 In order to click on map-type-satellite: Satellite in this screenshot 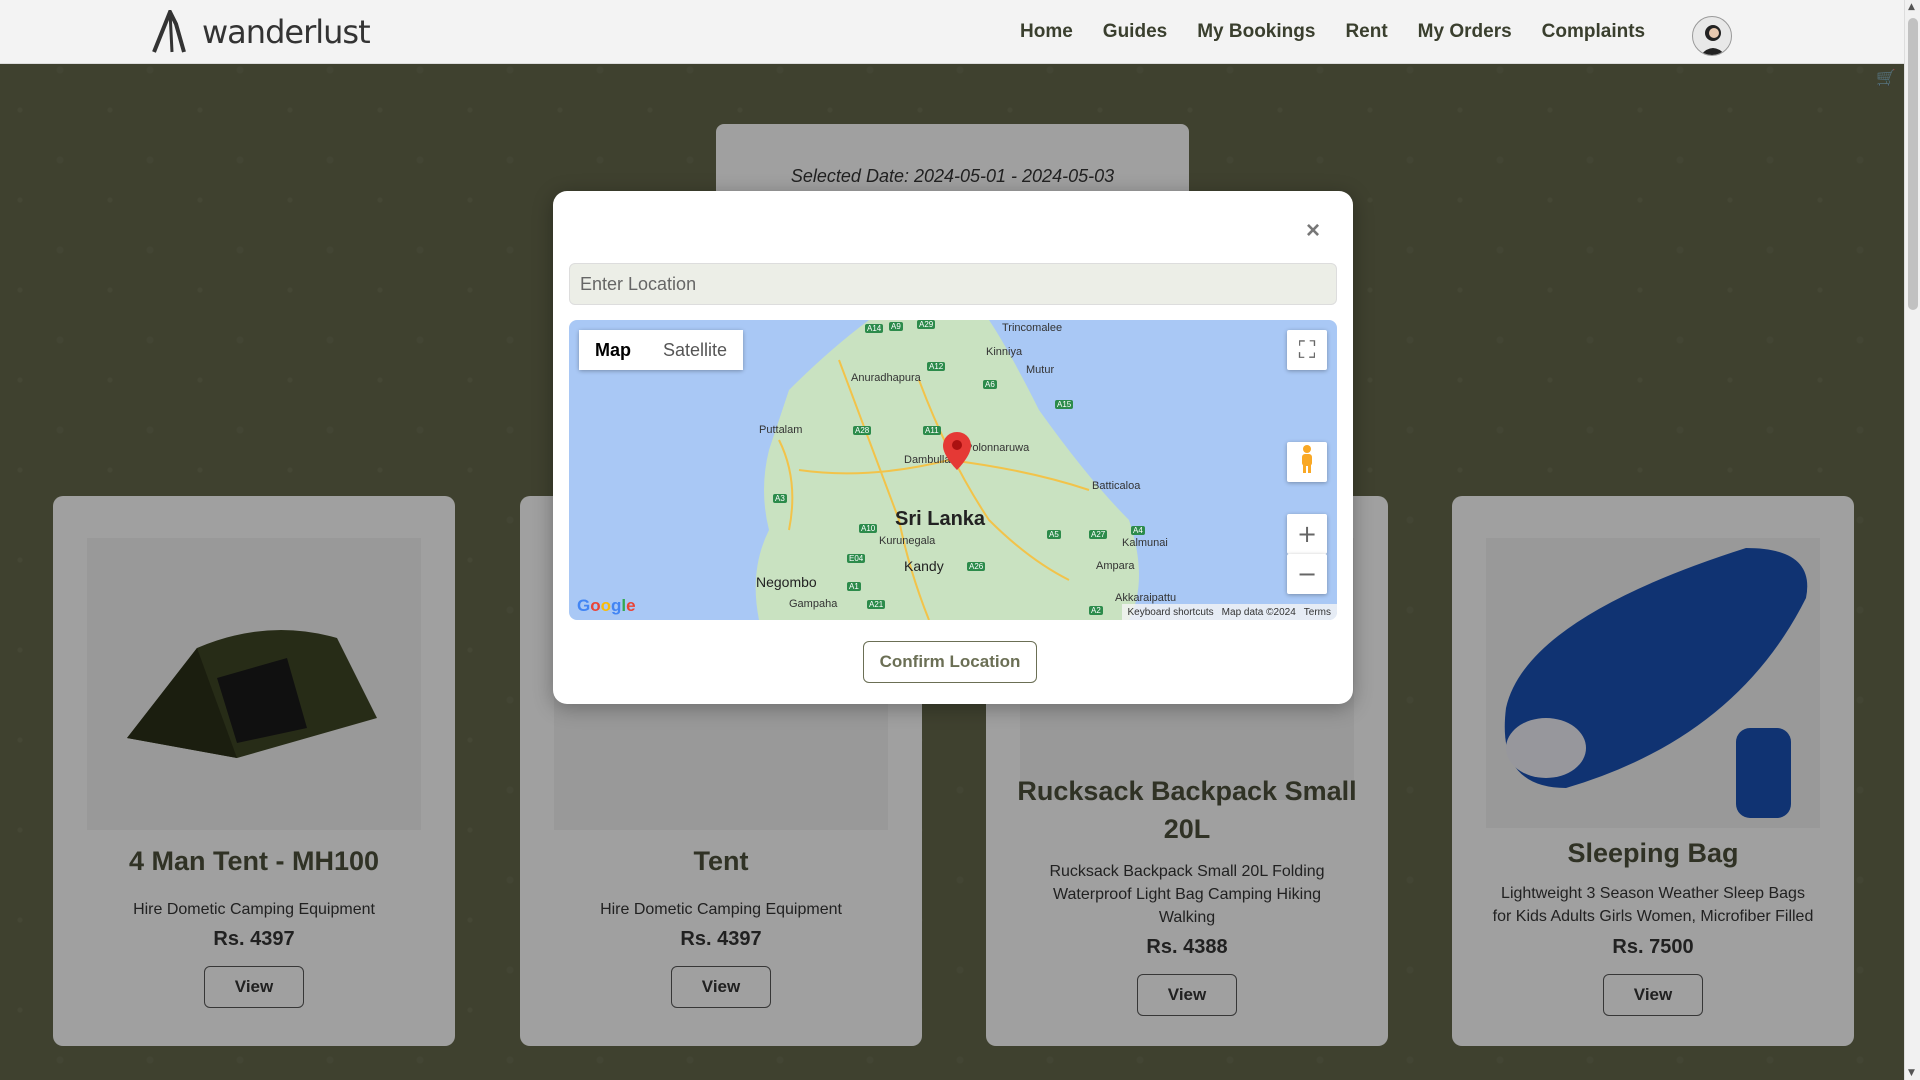, I will do `click(695, 350)`.